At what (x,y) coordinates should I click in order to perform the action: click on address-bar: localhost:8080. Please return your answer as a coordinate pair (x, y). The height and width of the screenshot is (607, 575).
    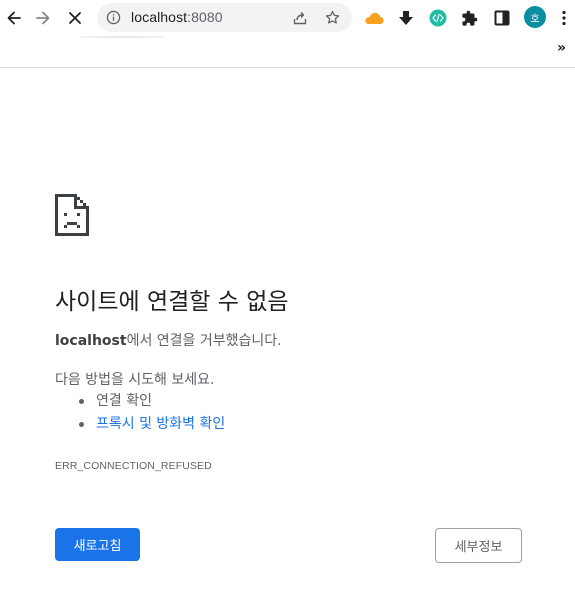
    Looking at the image, I should click on (224, 17).